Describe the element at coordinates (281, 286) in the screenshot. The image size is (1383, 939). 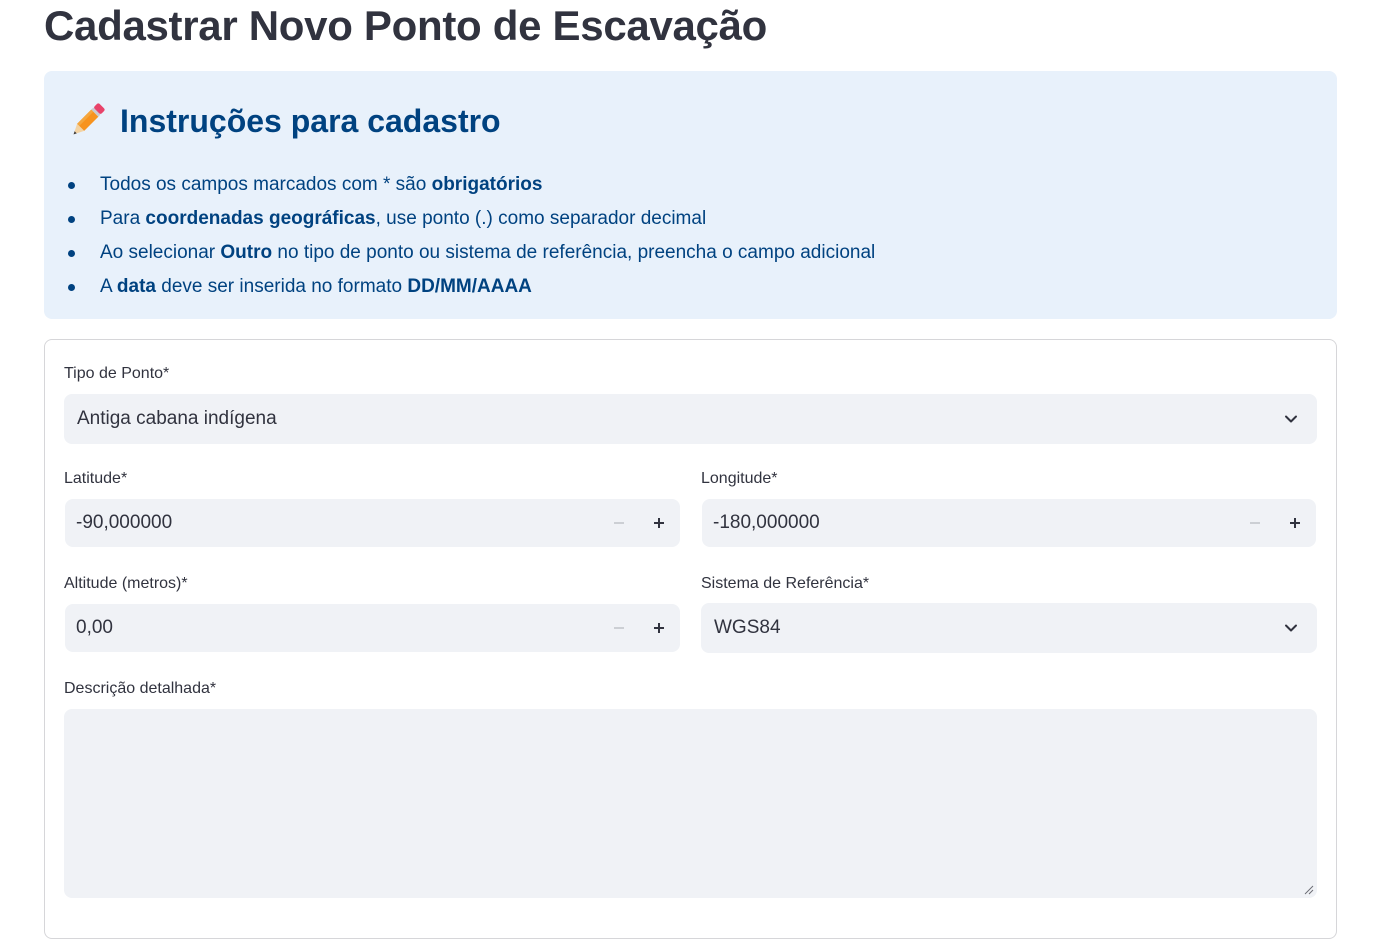
I see `instruction-text: deve ser inserida no formato` at that location.